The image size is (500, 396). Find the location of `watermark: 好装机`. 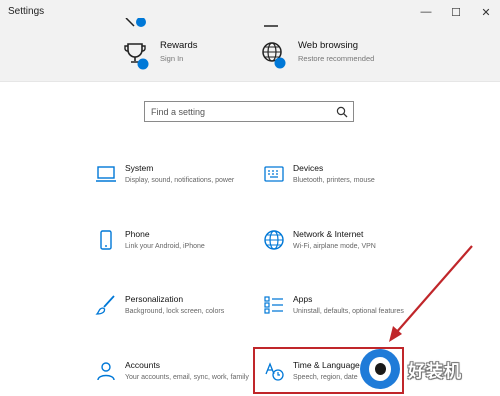

watermark: 好装机 is located at coordinates (428, 369).